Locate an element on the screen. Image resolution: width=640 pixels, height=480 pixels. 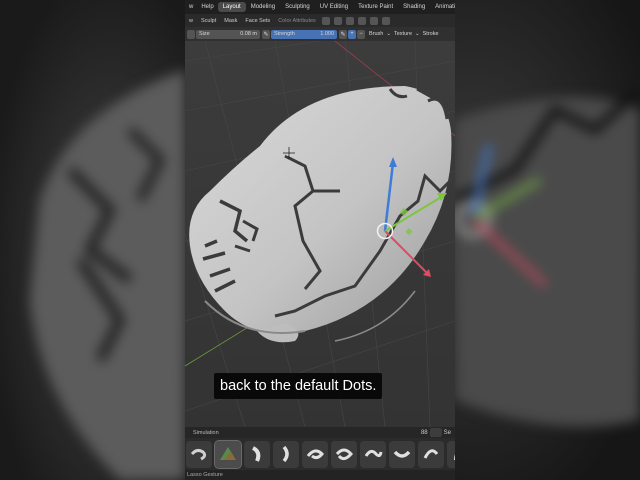
strength-value: 1.000 is located at coordinates (327, 34).